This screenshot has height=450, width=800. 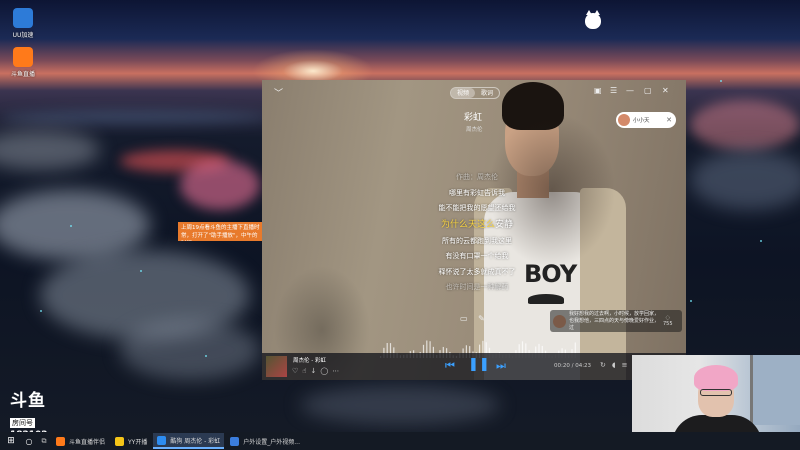 I want to click on heart-icon: ♡, so click(x=297, y=371).